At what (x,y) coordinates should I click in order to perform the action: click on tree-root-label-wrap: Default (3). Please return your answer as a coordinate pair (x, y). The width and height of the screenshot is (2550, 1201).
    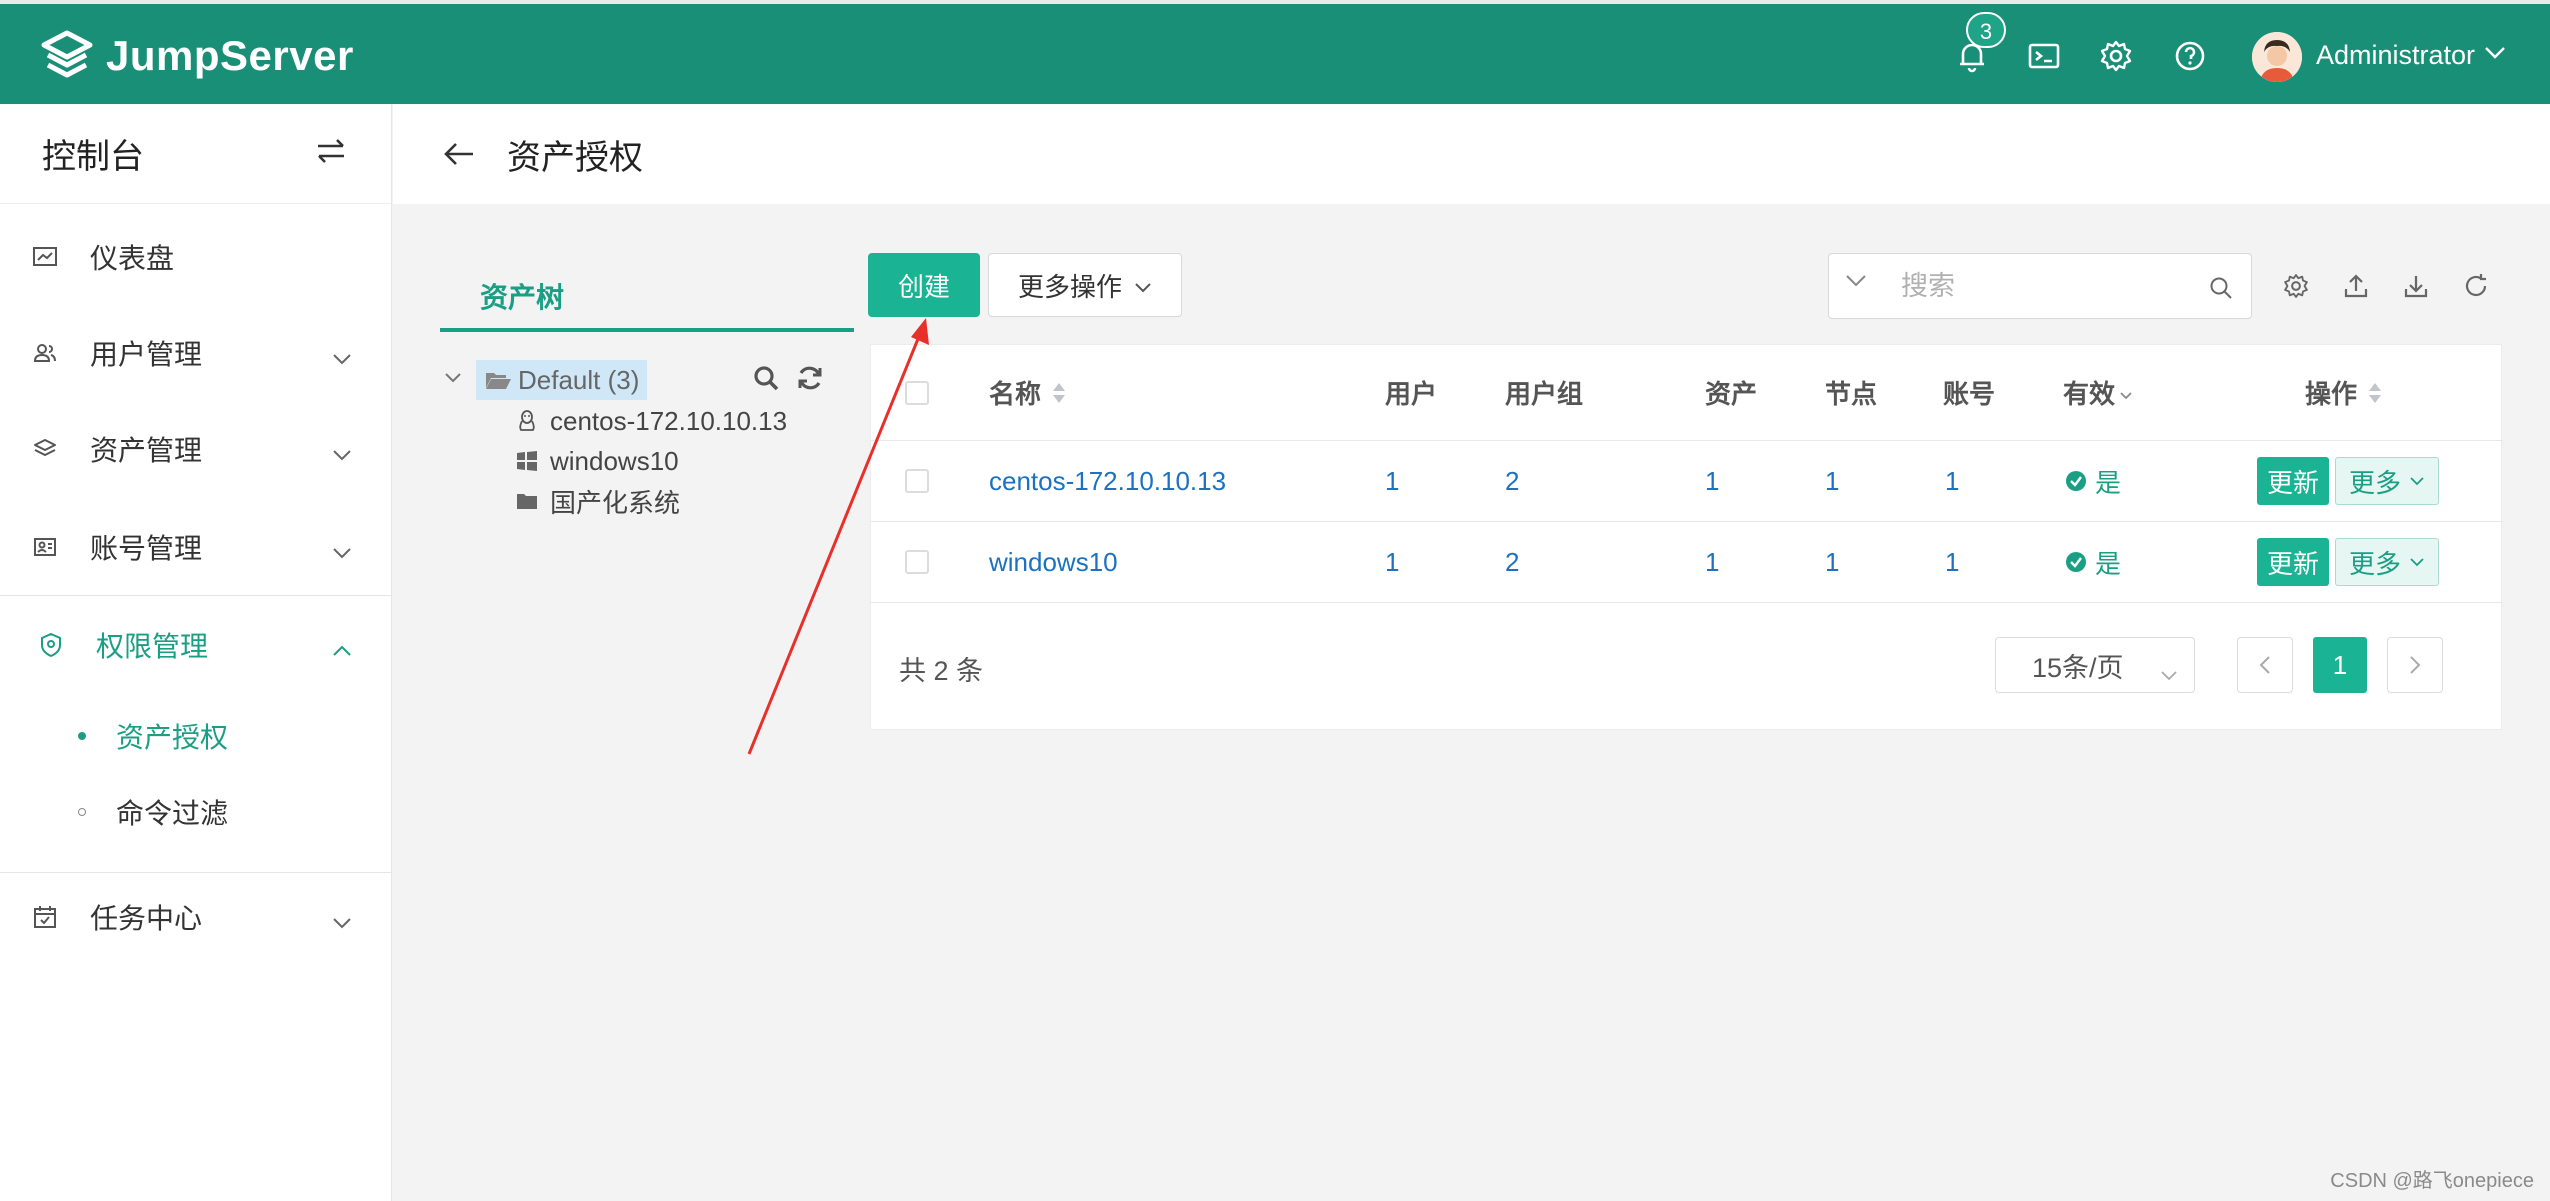
    Looking at the image, I should click on (562, 380).